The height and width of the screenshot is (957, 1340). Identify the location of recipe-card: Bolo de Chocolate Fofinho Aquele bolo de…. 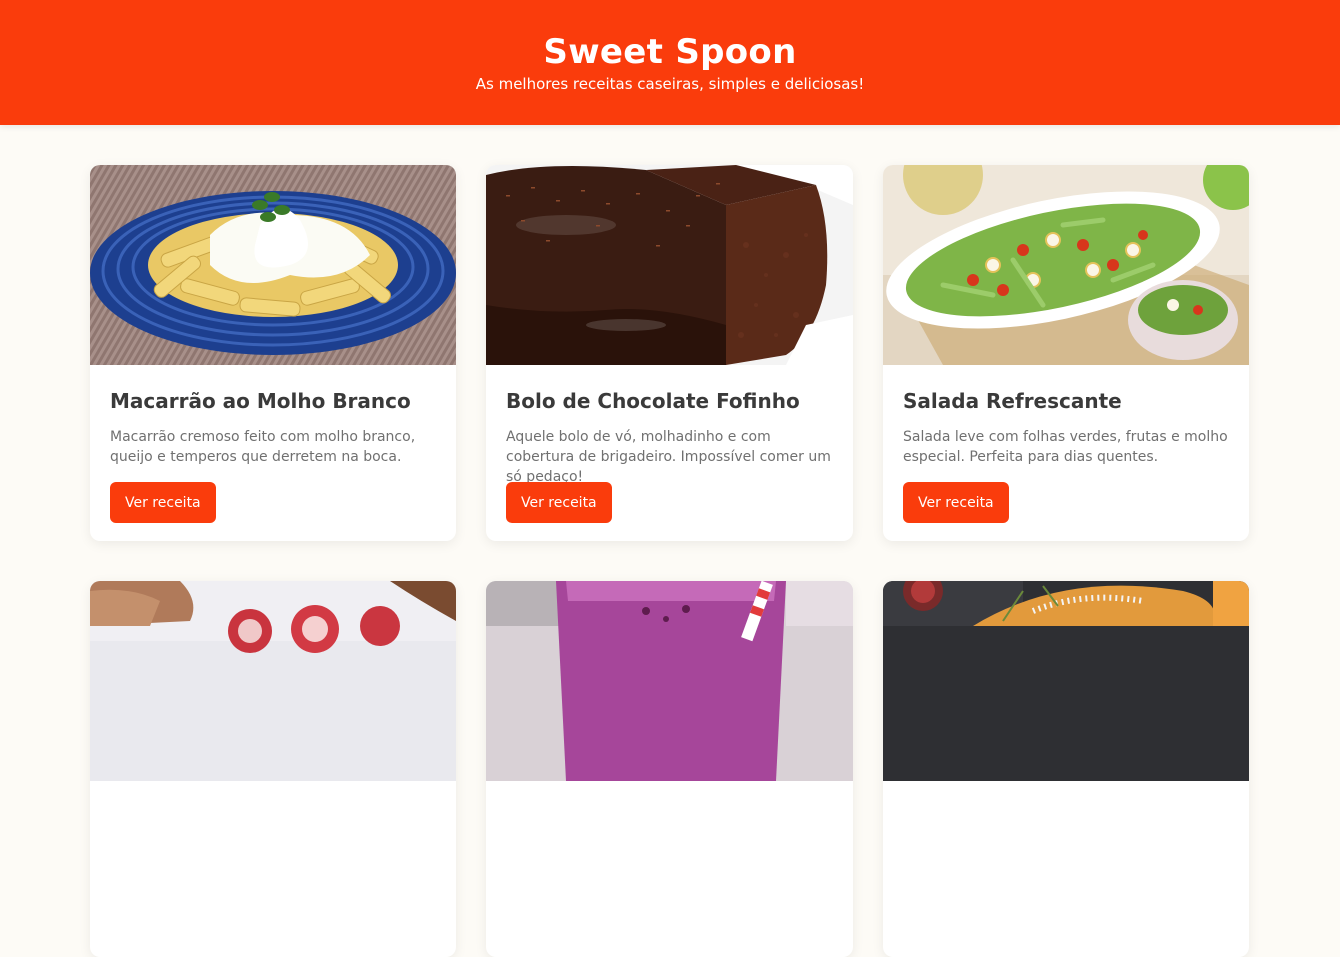
(669, 353).